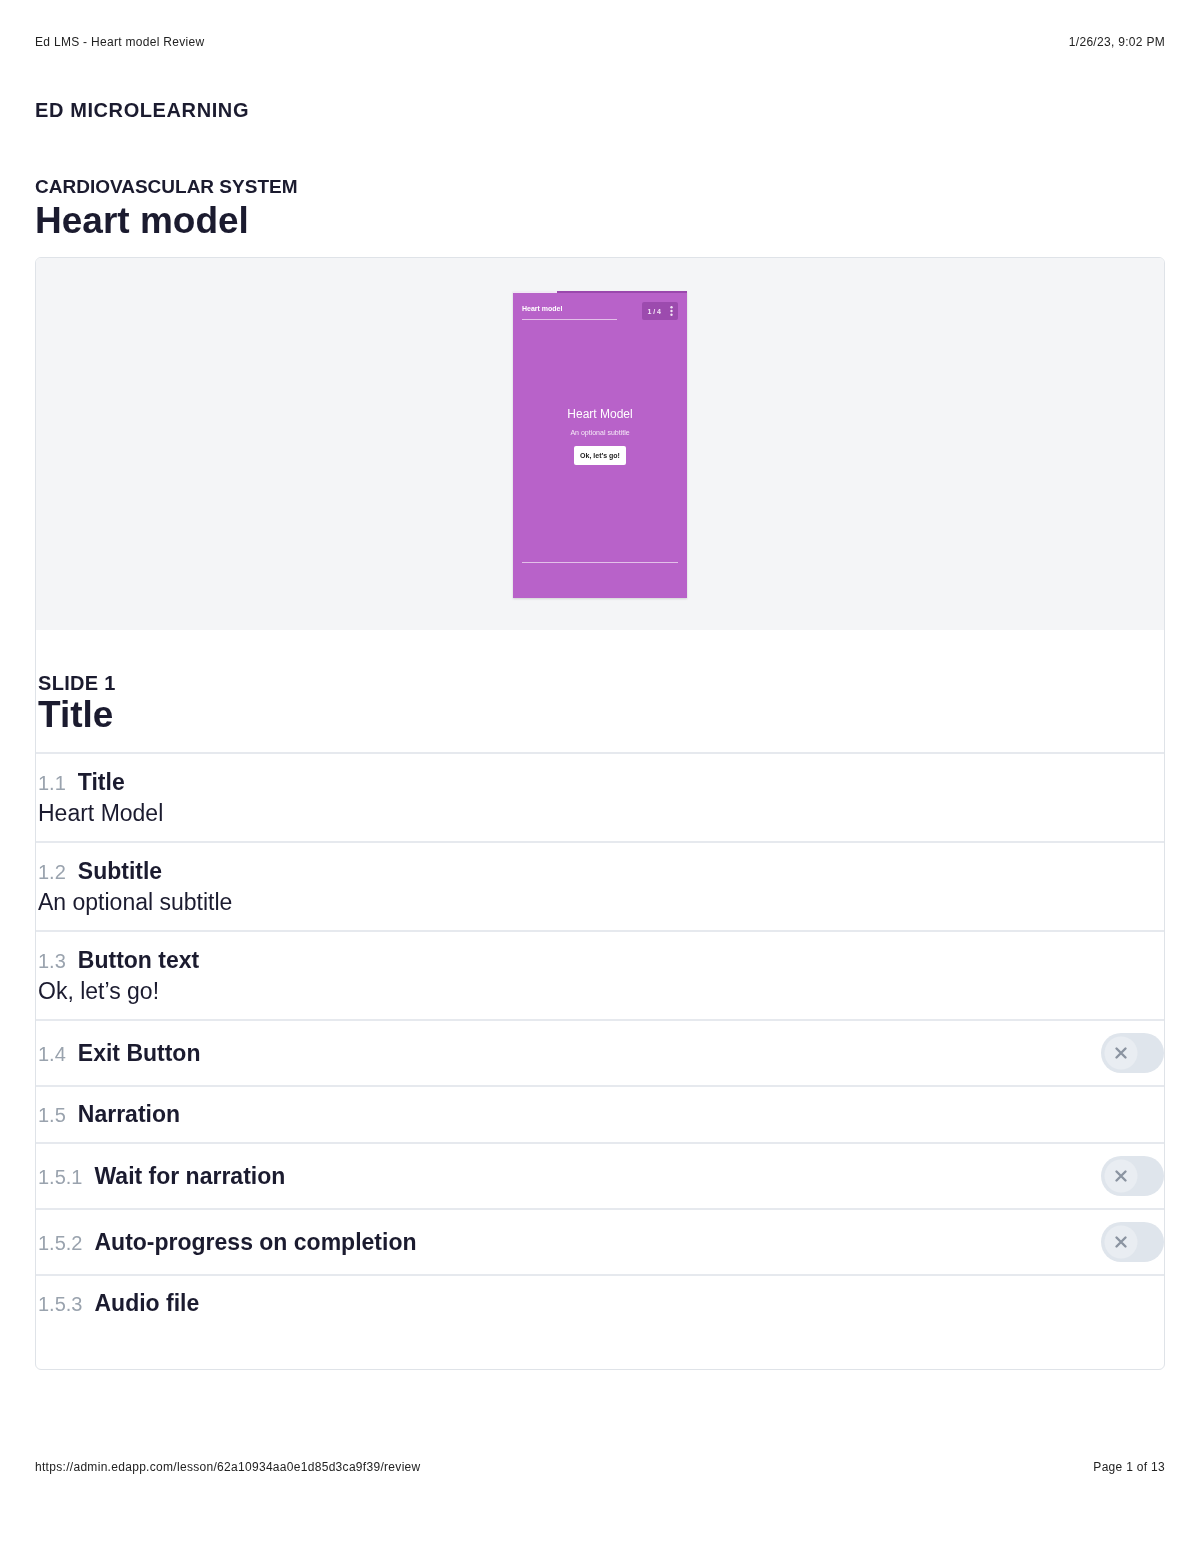 The image size is (1200, 1553). What do you see at coordinates (142, 110) in the screenshot?
I see `brand-label: ED MICROLEARNING` at bounding box center [142, 110].